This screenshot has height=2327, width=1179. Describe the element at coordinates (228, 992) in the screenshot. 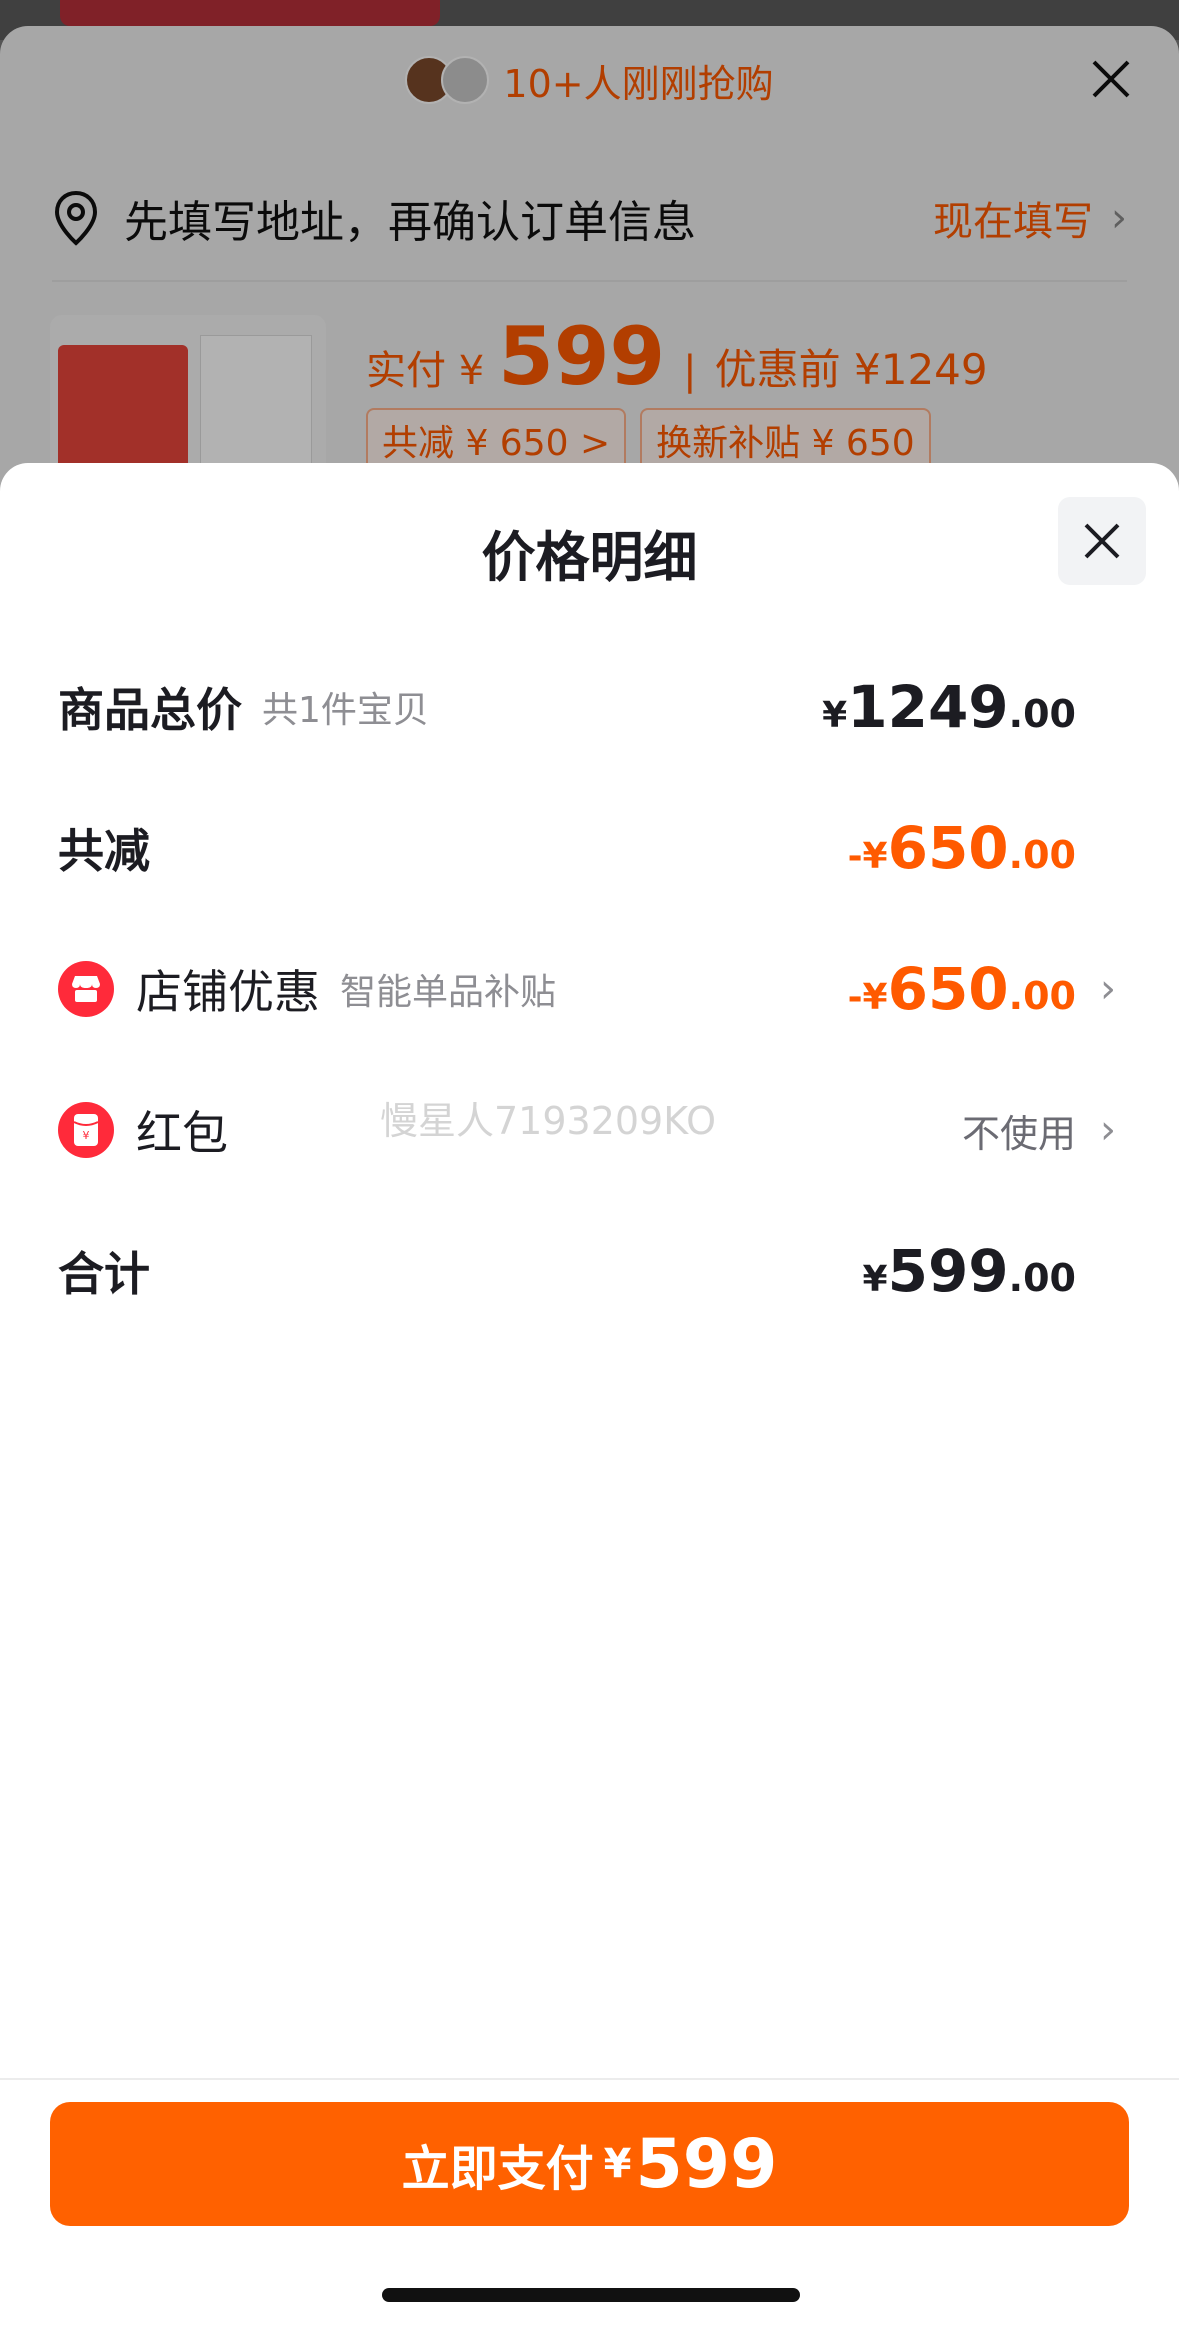

I see `shop-discount-label: 店铺优惠` at that location.